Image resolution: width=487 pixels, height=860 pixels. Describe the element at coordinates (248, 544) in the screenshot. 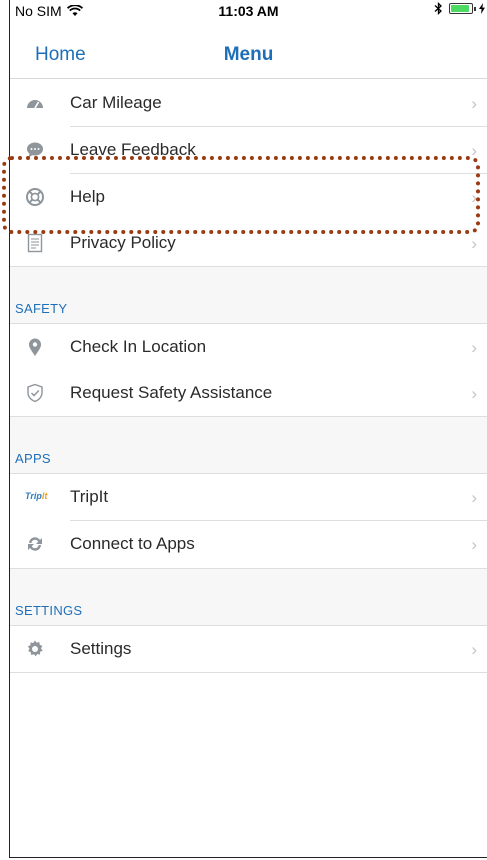

I see `menu-item-connect-to-apps: Connect to Apps ›` at that location.